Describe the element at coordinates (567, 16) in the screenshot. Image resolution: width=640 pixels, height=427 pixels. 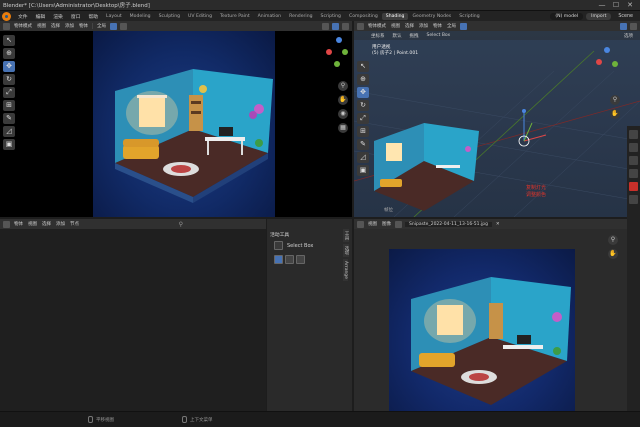
I see `model-selector: (N) model` at that location.